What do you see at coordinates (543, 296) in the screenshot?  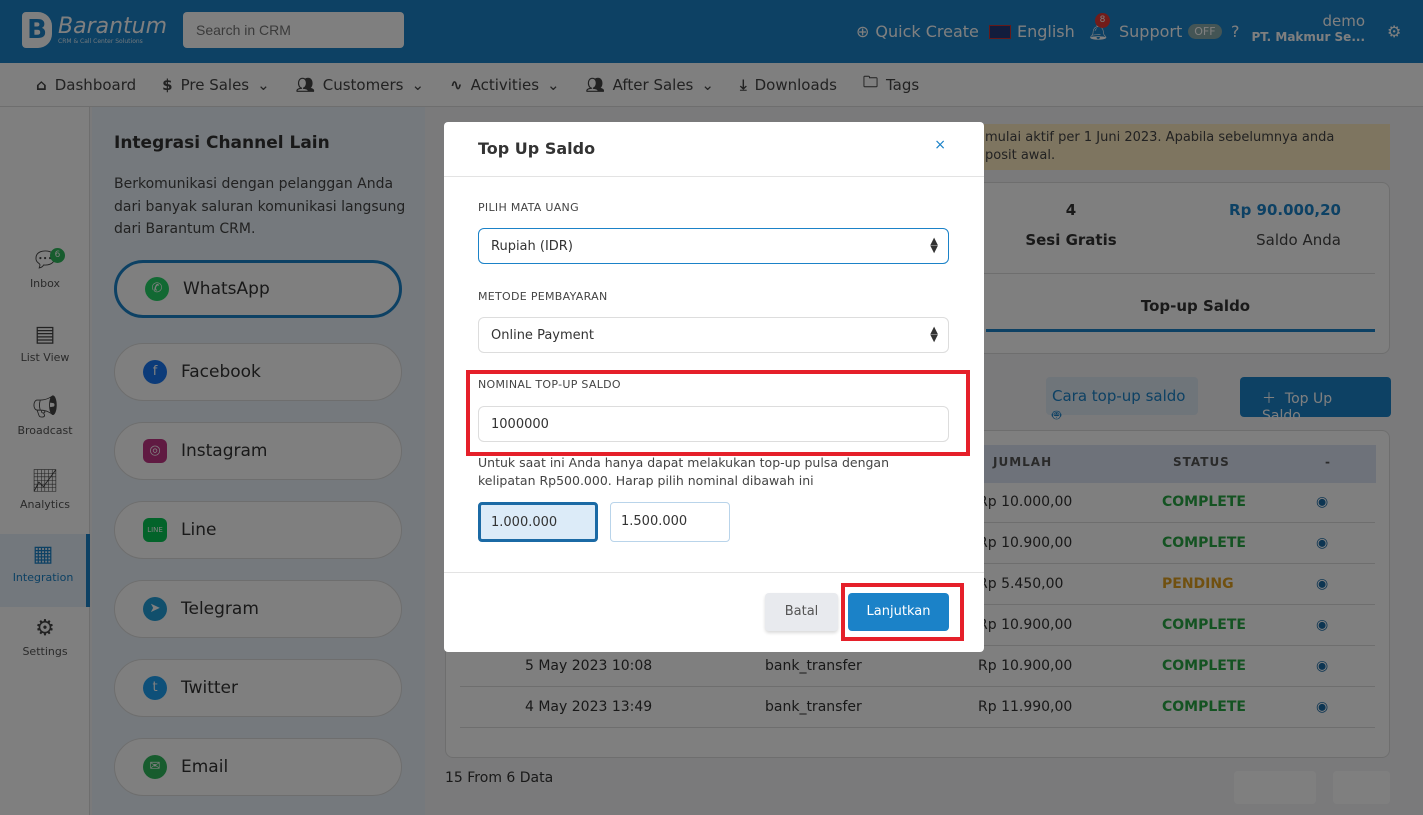 I see `method-label: METODE PEMBAYARAN` at bounding box center [543, 296].